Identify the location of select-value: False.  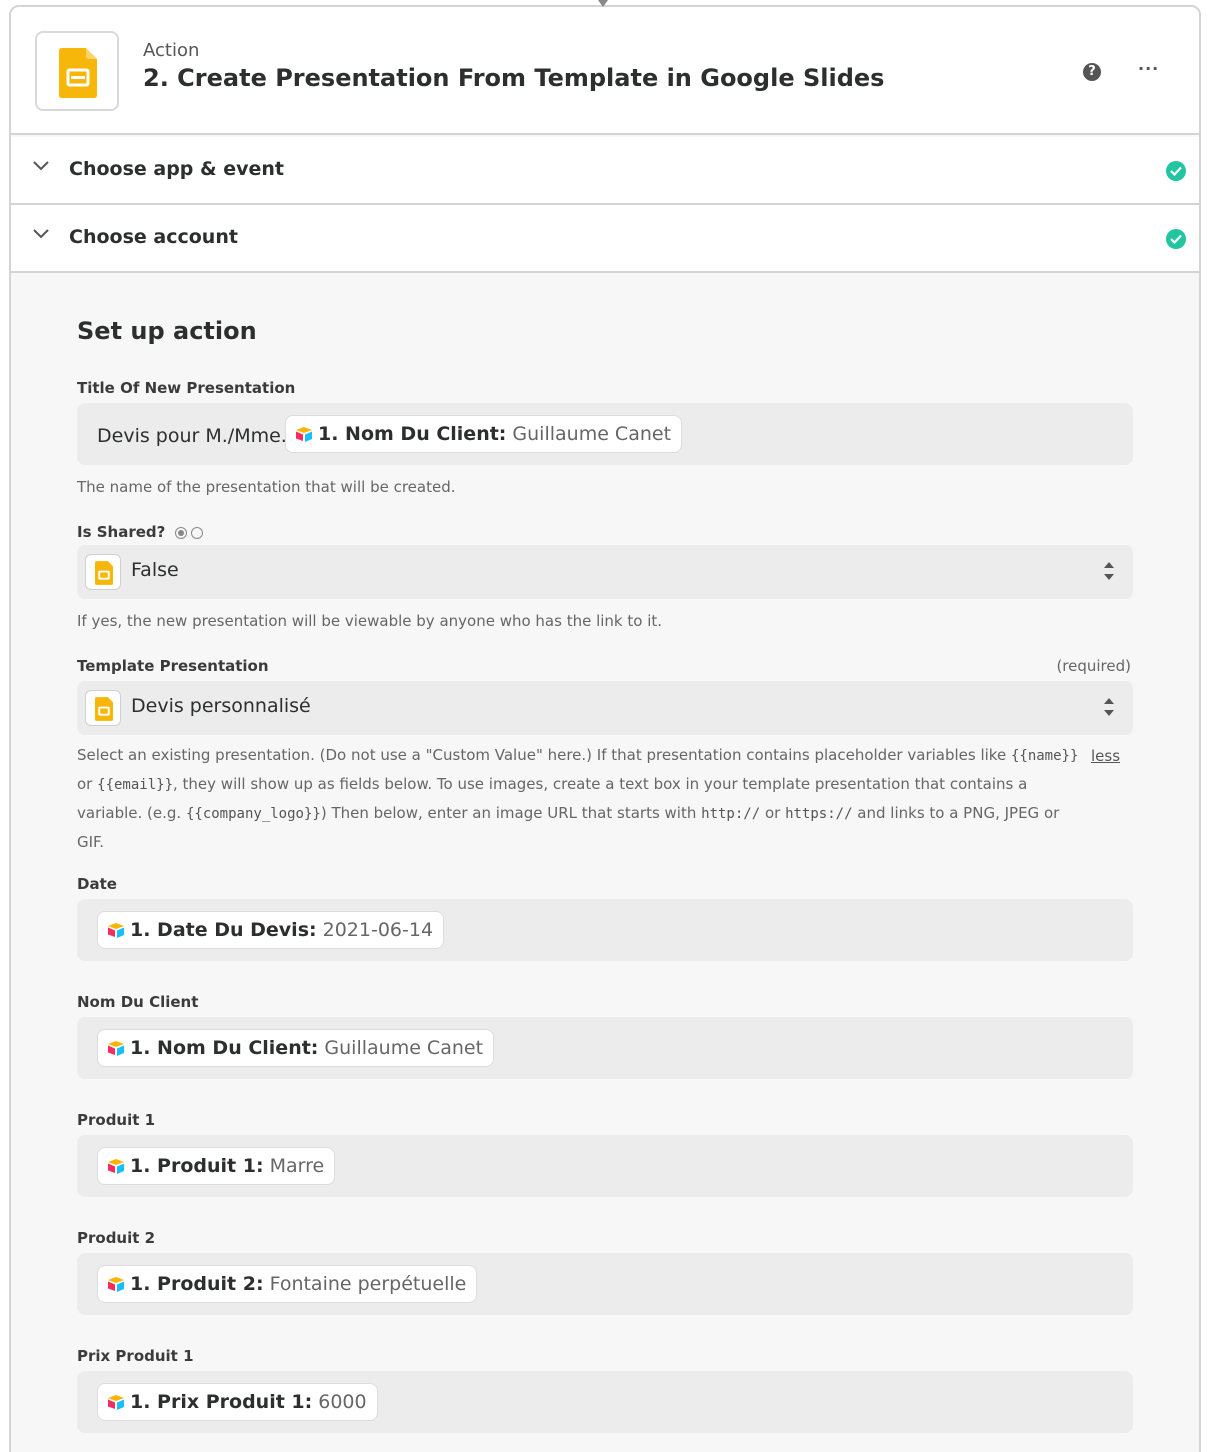
(155, 570).